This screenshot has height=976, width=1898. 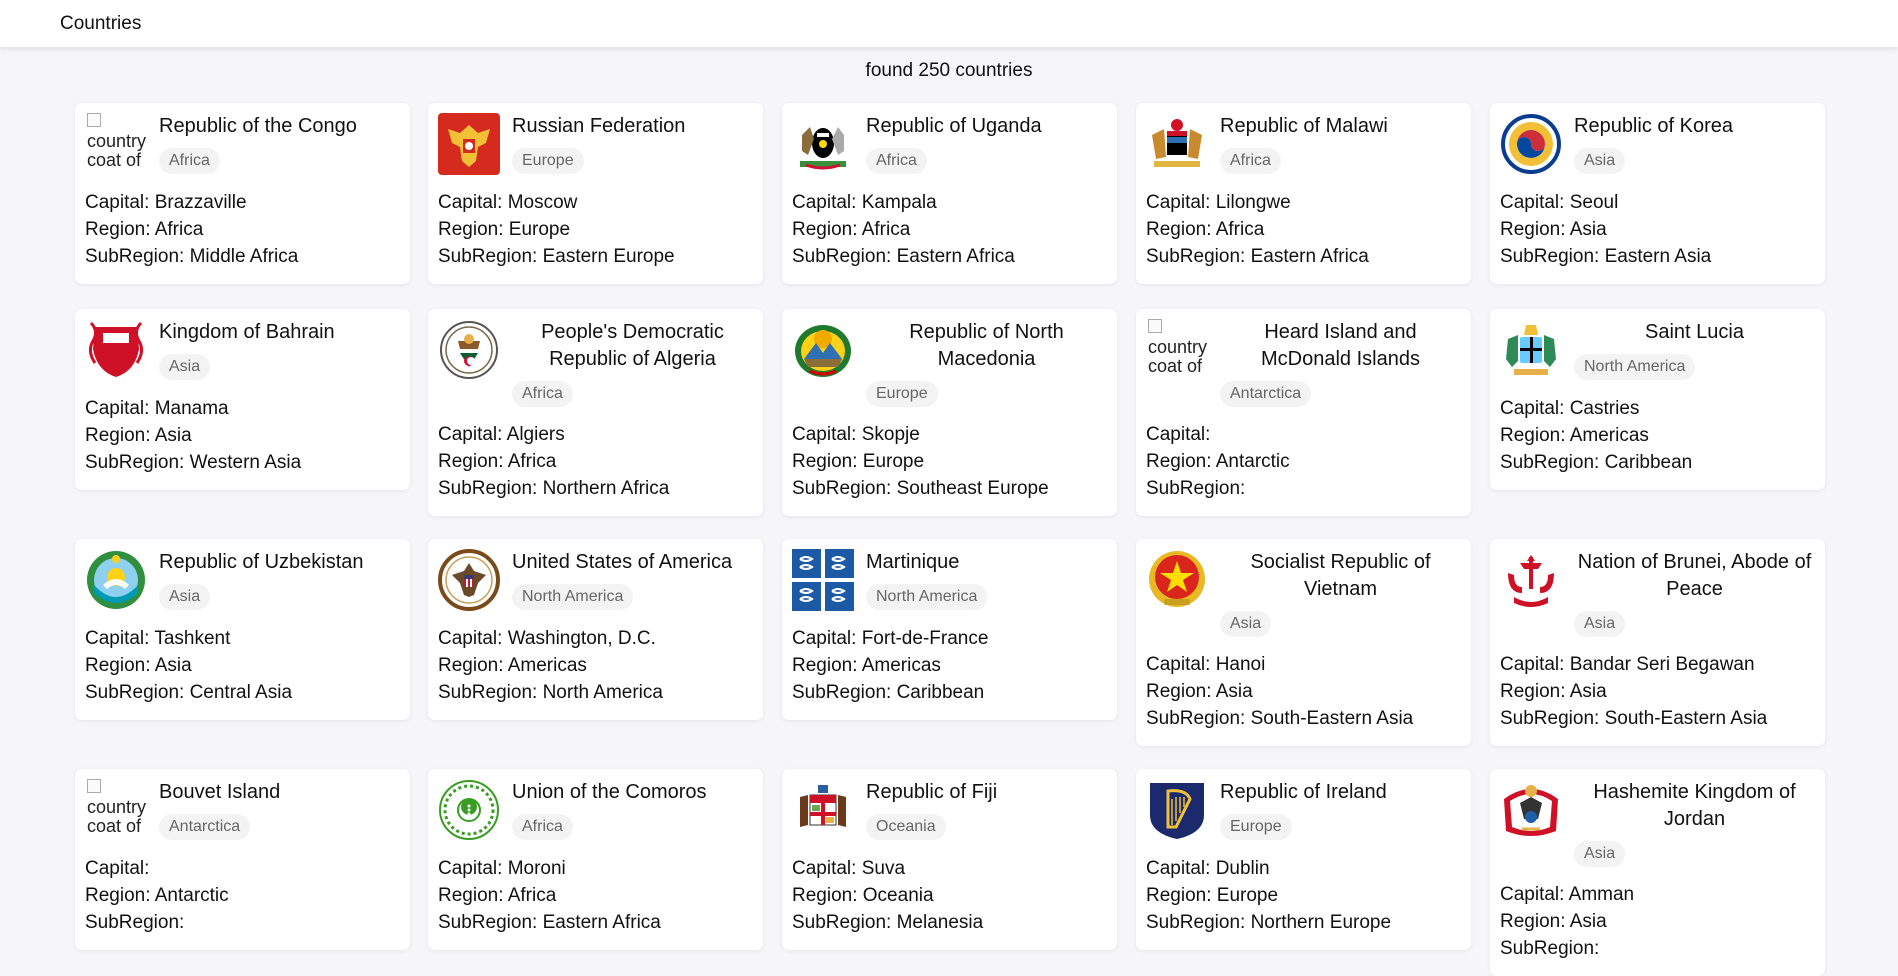 I want to click on country-name: Nation of Brunei, Abode of Peace, so click(x=1694, y=575).